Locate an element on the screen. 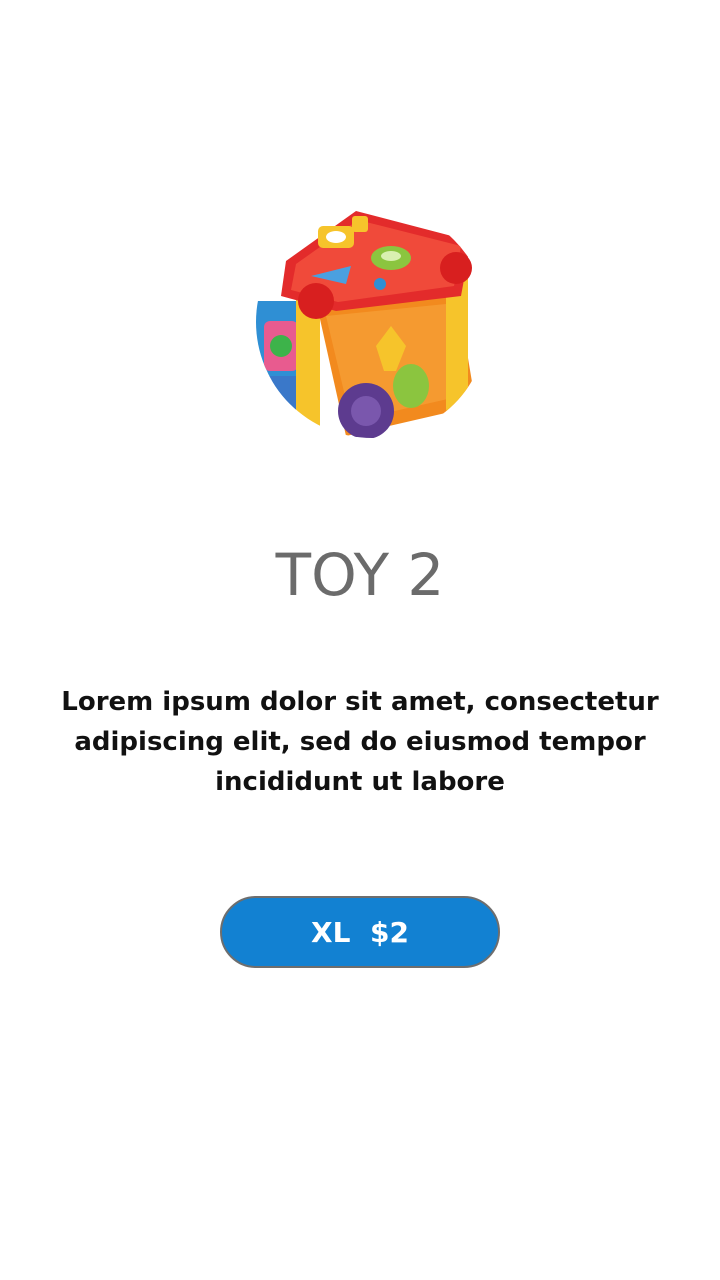 Image resolution: width=720 pixels, height=1280 pixels. label-spacer is located at coordinates (360, 932).